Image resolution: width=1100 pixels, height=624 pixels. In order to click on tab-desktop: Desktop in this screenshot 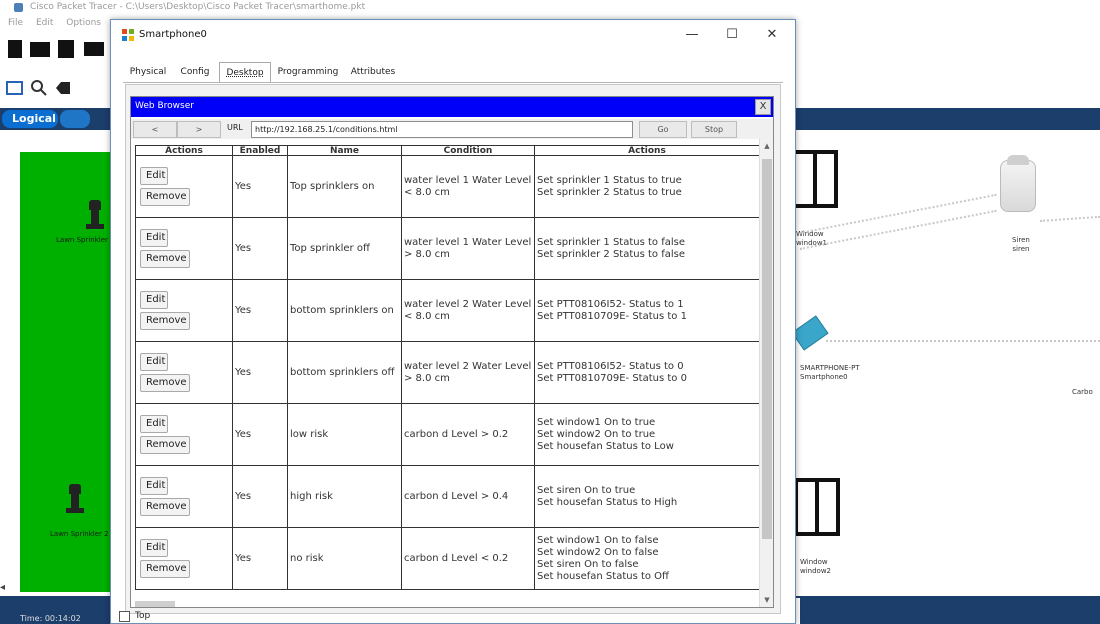, I will do `click(245, 72)`.